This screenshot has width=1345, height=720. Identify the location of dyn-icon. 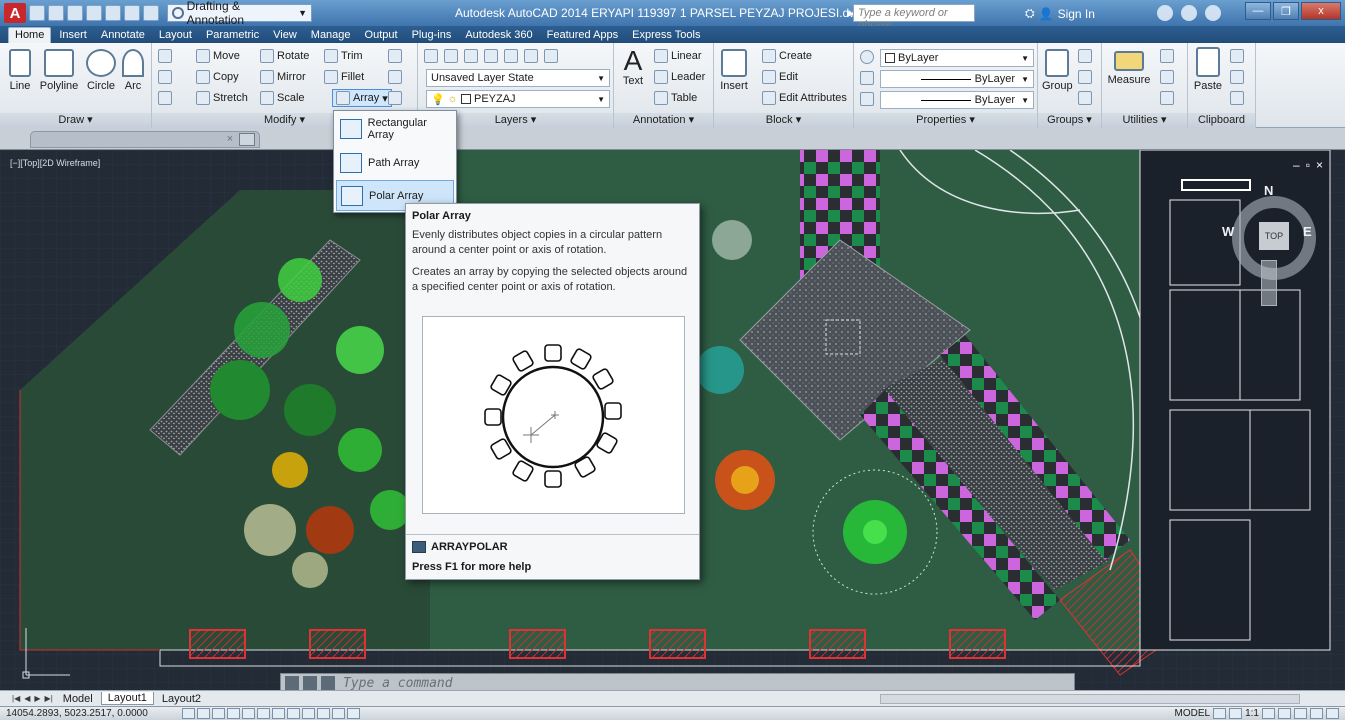
(293, 713).